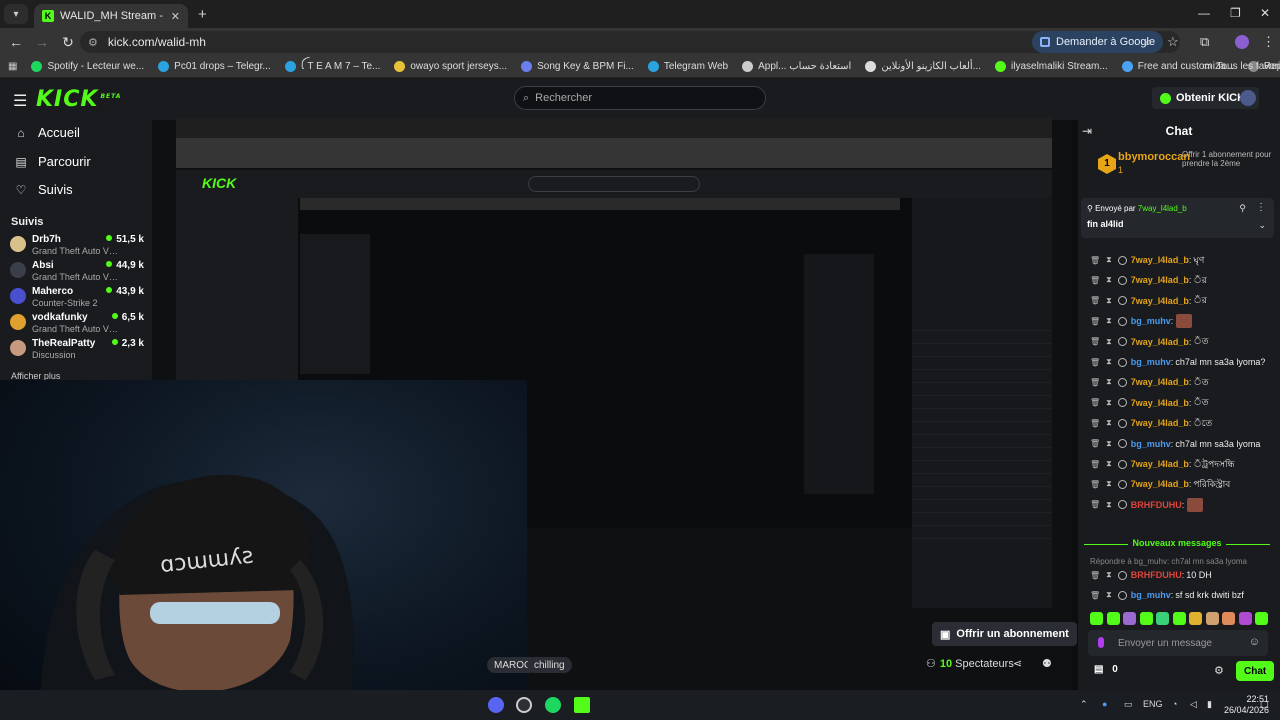 This screenshot has width=1280, height=720. I want to click on keyboard-tray-icon: ▭, so click(1128, 704).